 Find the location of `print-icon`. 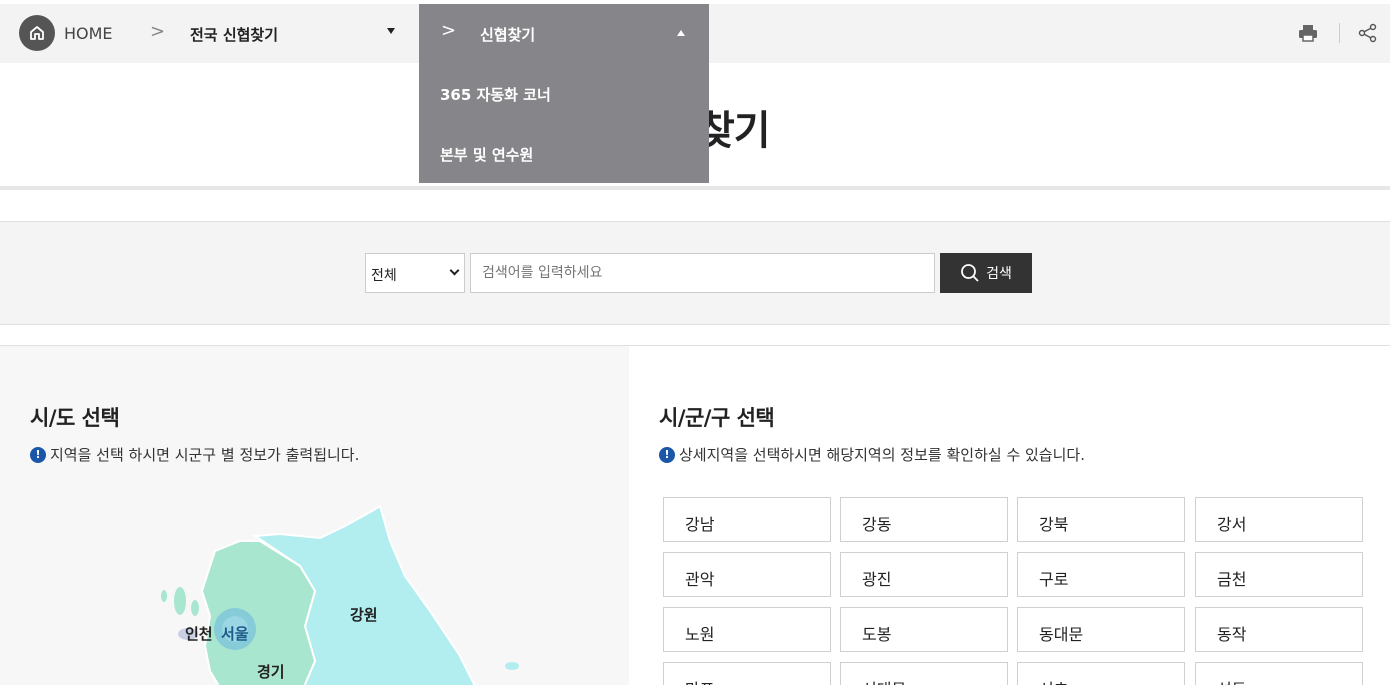

print-icon is located at coordinates (1308, 33).